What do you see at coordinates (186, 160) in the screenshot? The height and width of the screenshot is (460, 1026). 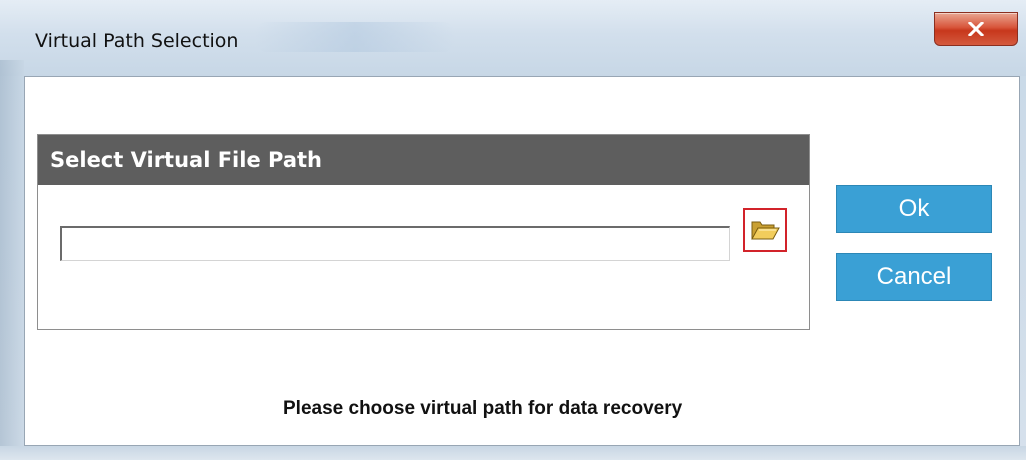 I see `group-header-label: Select Virtual File Path` at bounding box center [186, 160].